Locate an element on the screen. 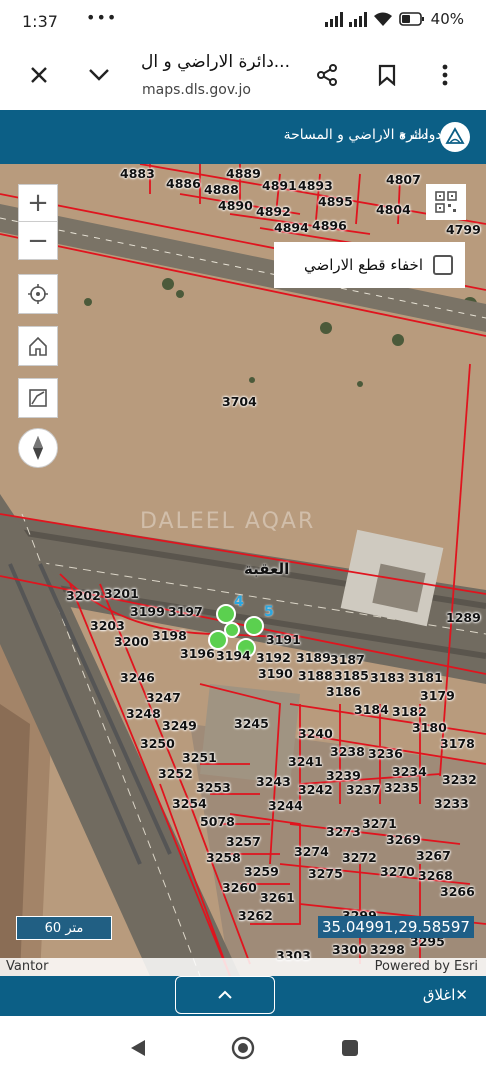  parcel-label: 3241 is located at coordinates (305, 762).